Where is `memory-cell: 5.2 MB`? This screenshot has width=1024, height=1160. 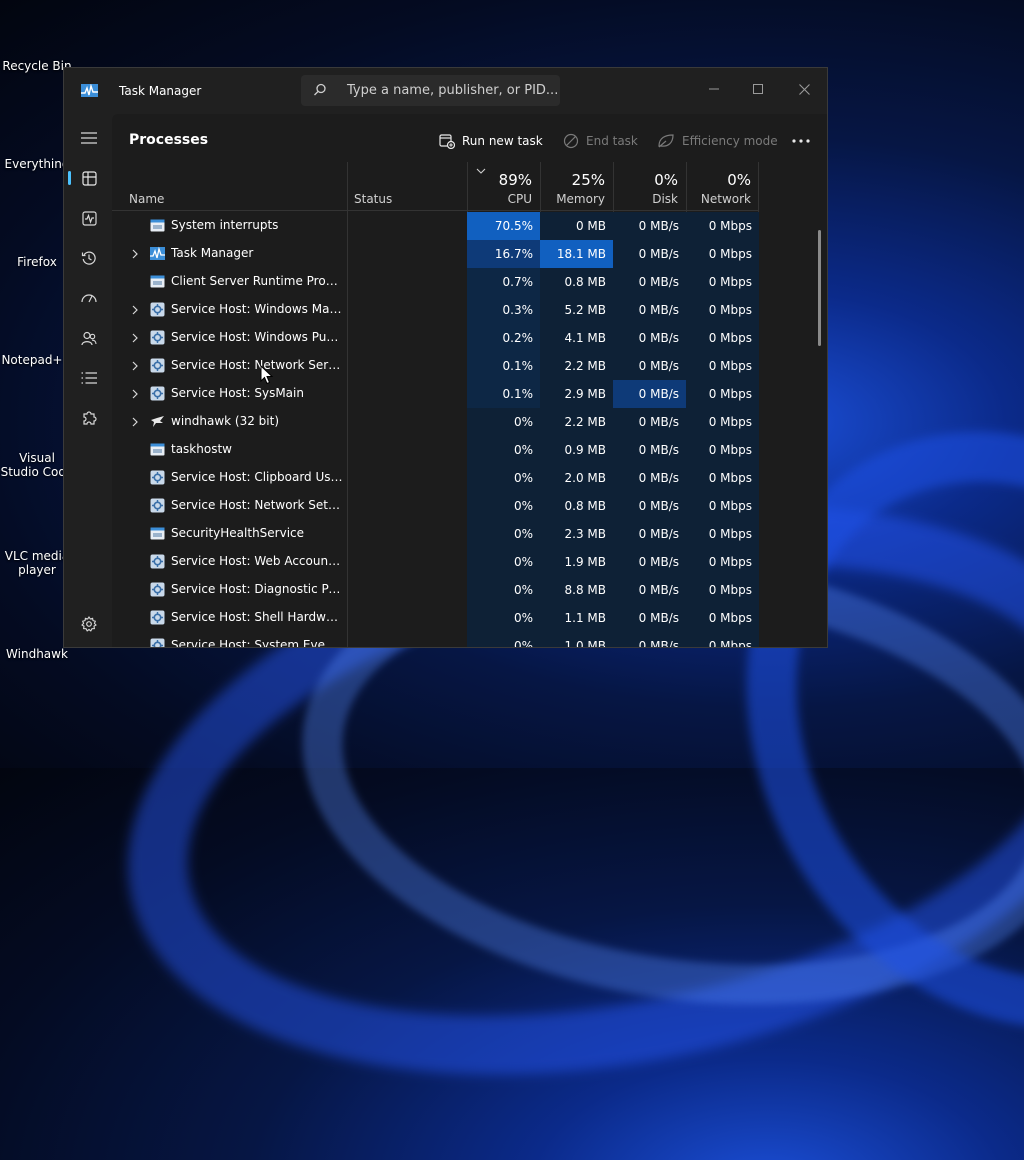
memory-cell: 5.2 MB is located at coordinates (576, 310).